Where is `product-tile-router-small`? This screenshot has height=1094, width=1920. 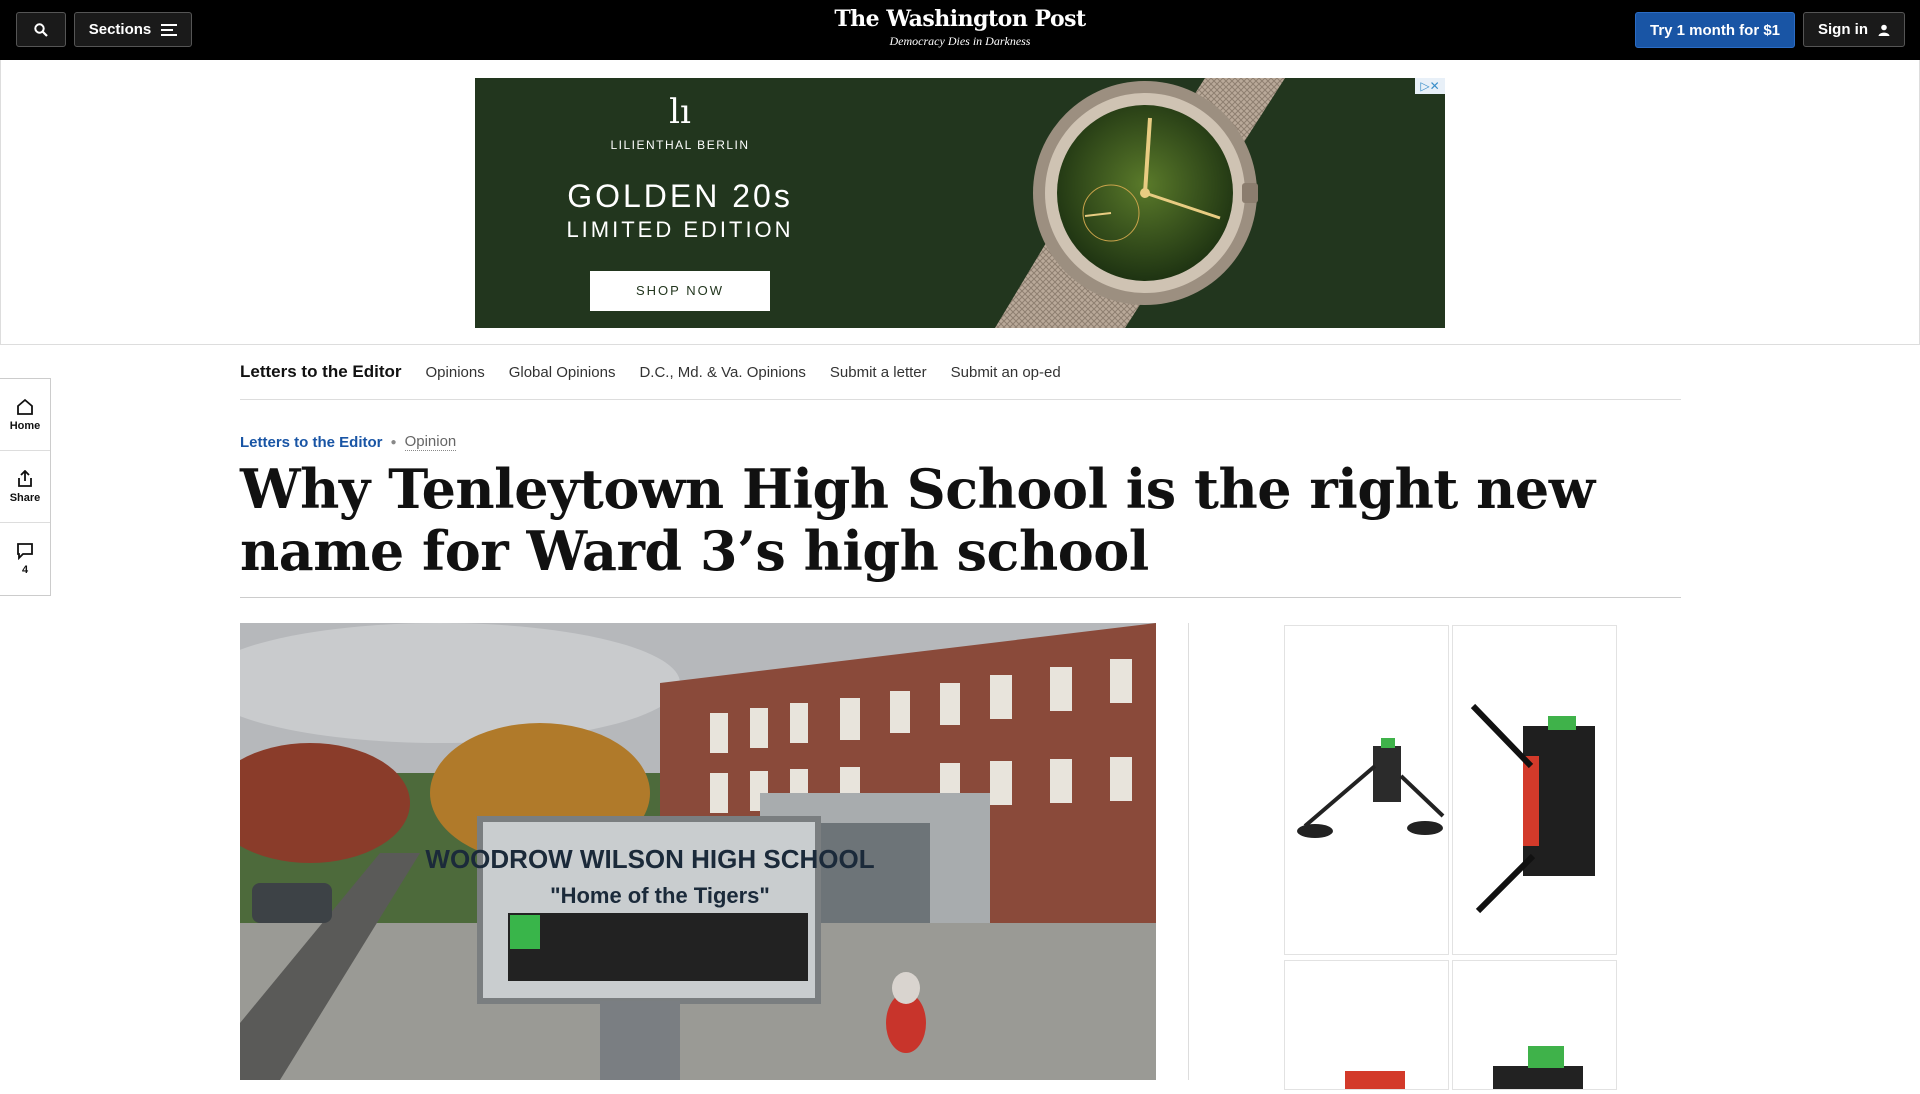 product-tile-router-small is located at coordinates (1366, 790).